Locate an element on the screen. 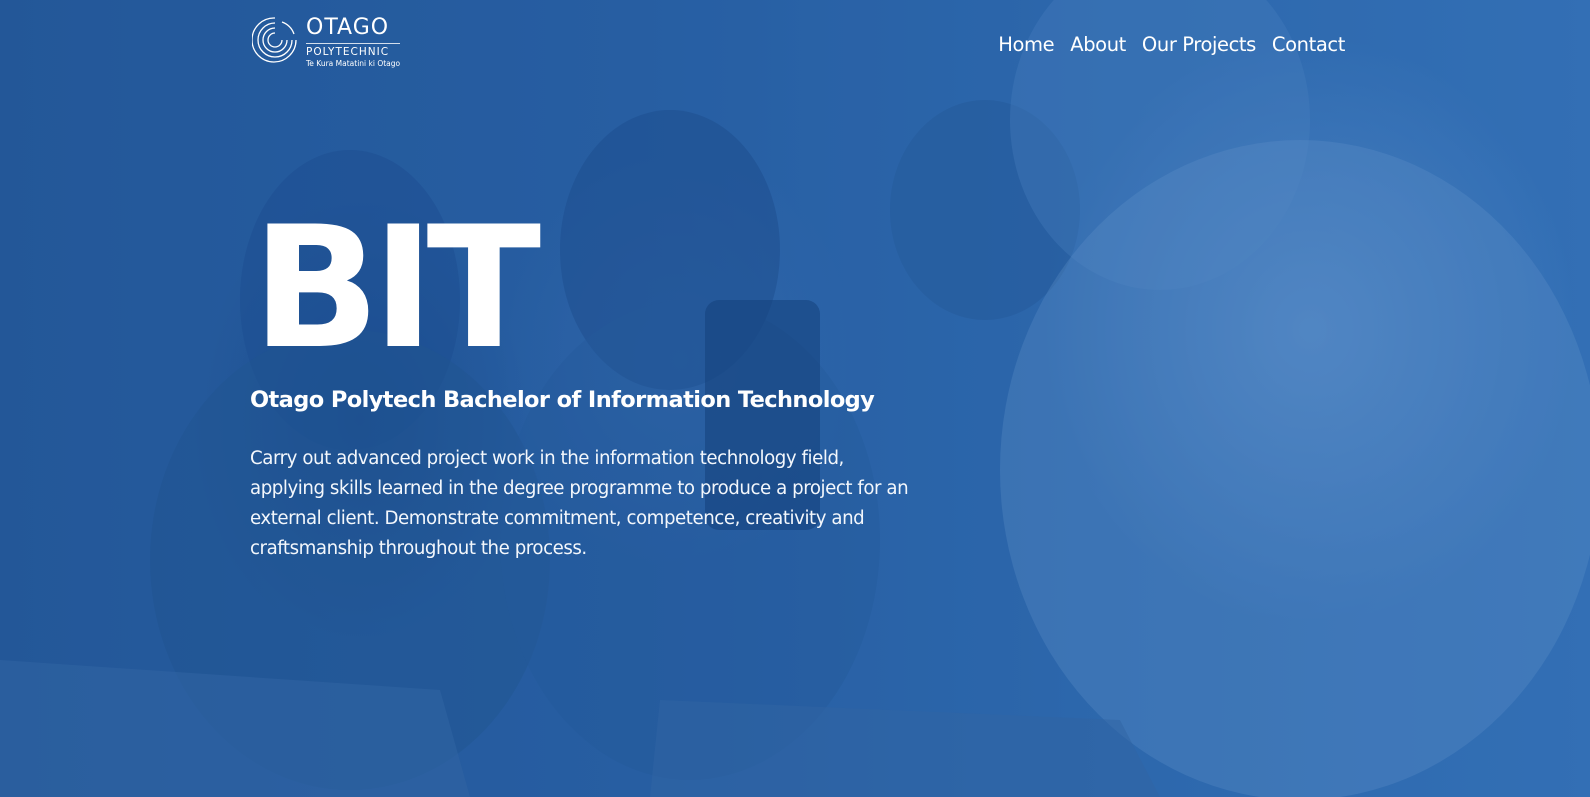 The image size is (1590, 797). main-nav: Home About Our Projects Contact is located at coordinates (1171, 45).